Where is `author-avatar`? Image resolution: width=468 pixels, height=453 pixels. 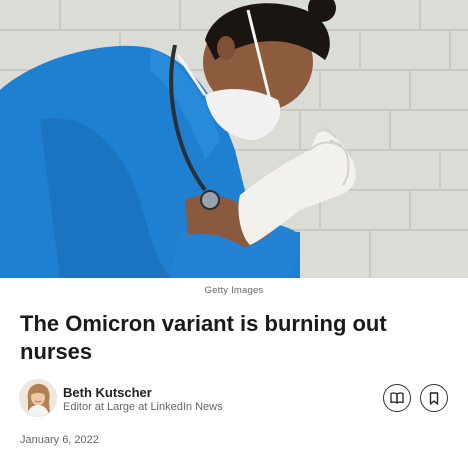 author-avatar is located at coordinates (38, 398).